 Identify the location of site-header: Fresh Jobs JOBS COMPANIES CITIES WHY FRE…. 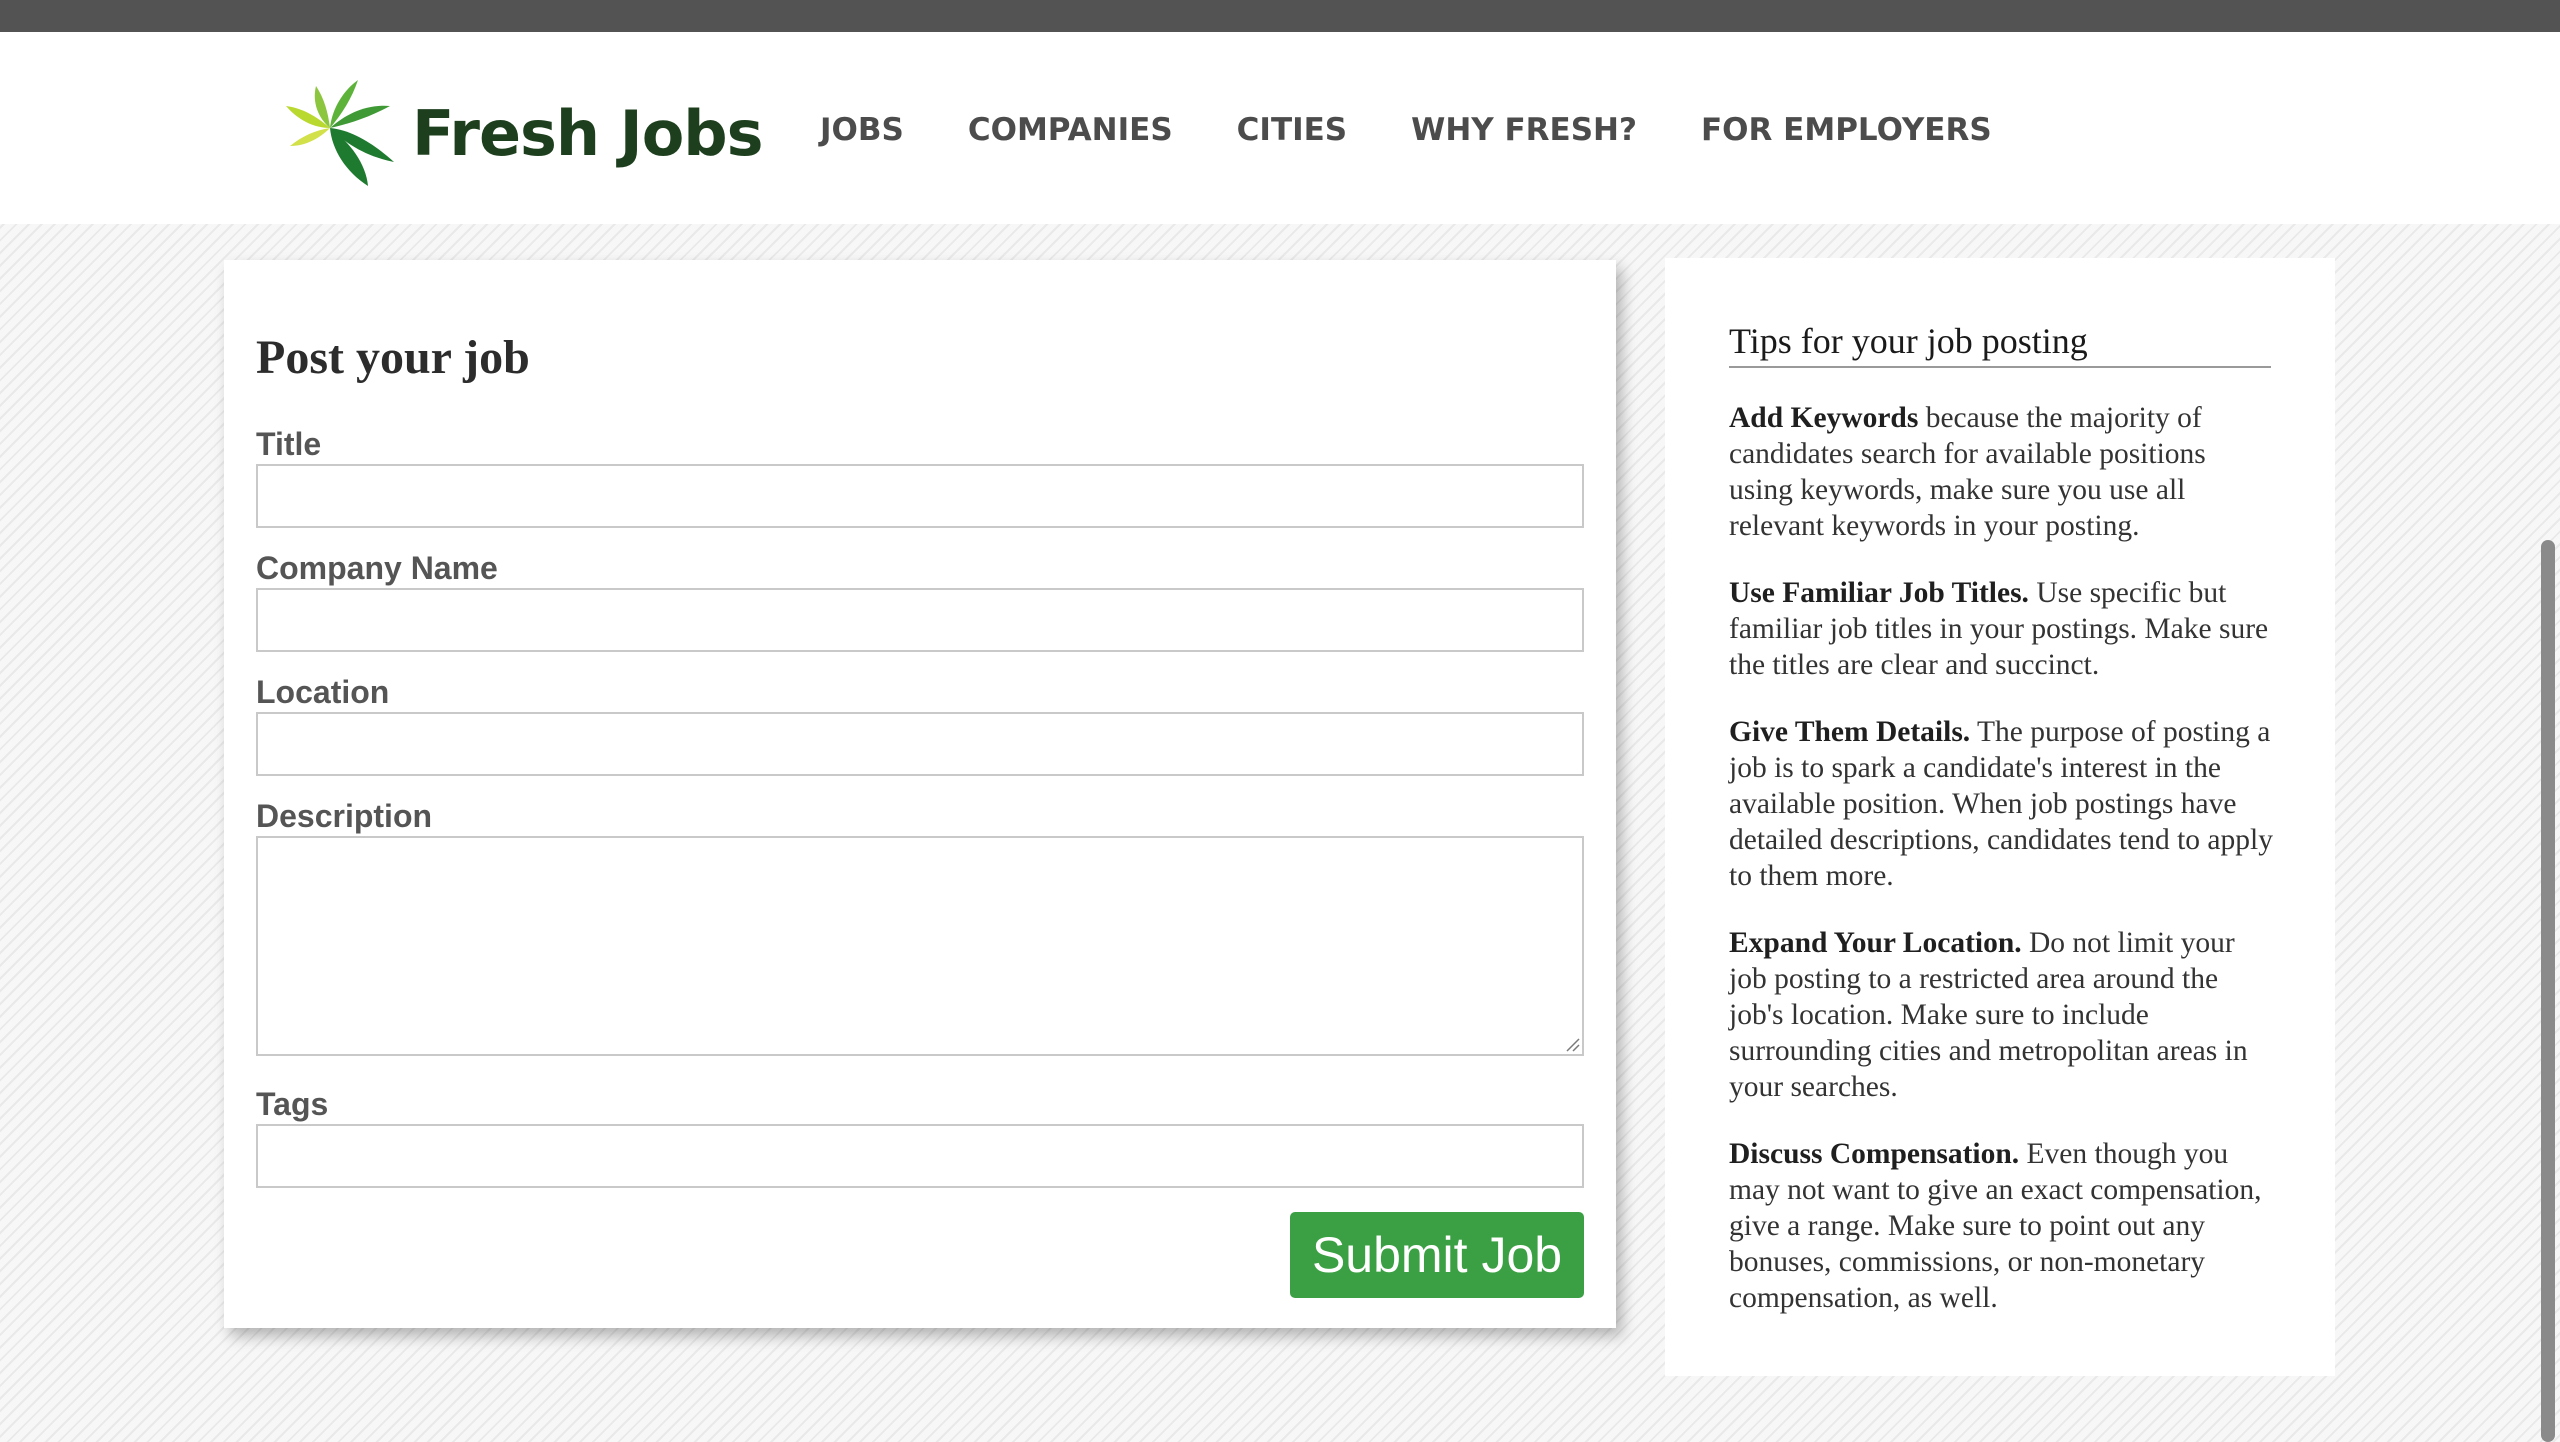
(1280, 128).